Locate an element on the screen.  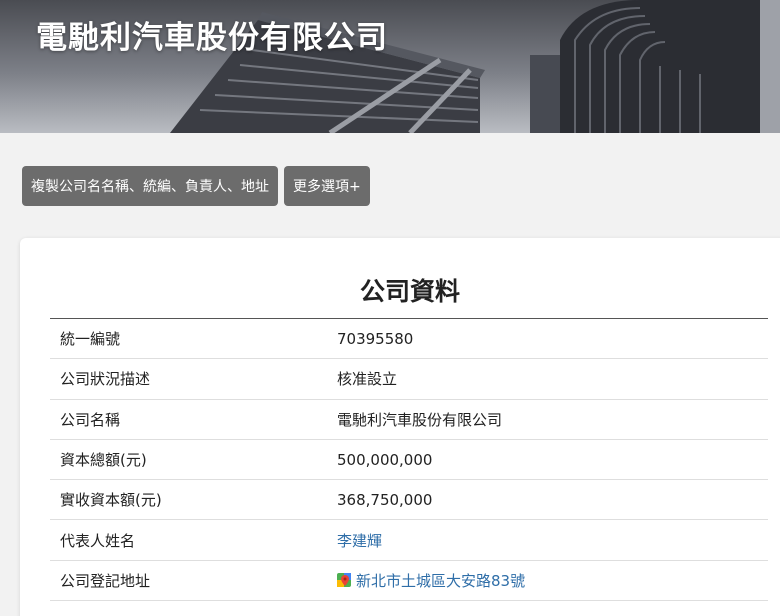
table-row: 統一編號 70395580 is located at coordinates (409, 339).